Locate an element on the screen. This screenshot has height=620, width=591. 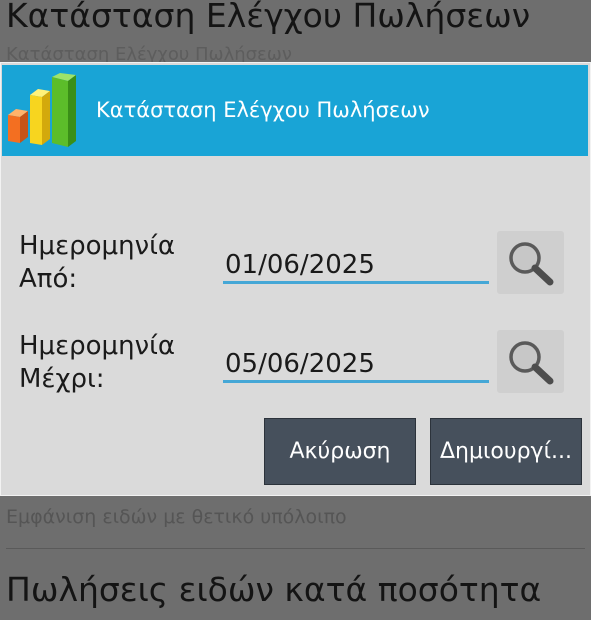
from-date-label: Ημερομηνία Από: is located at coordinates (97, 262).